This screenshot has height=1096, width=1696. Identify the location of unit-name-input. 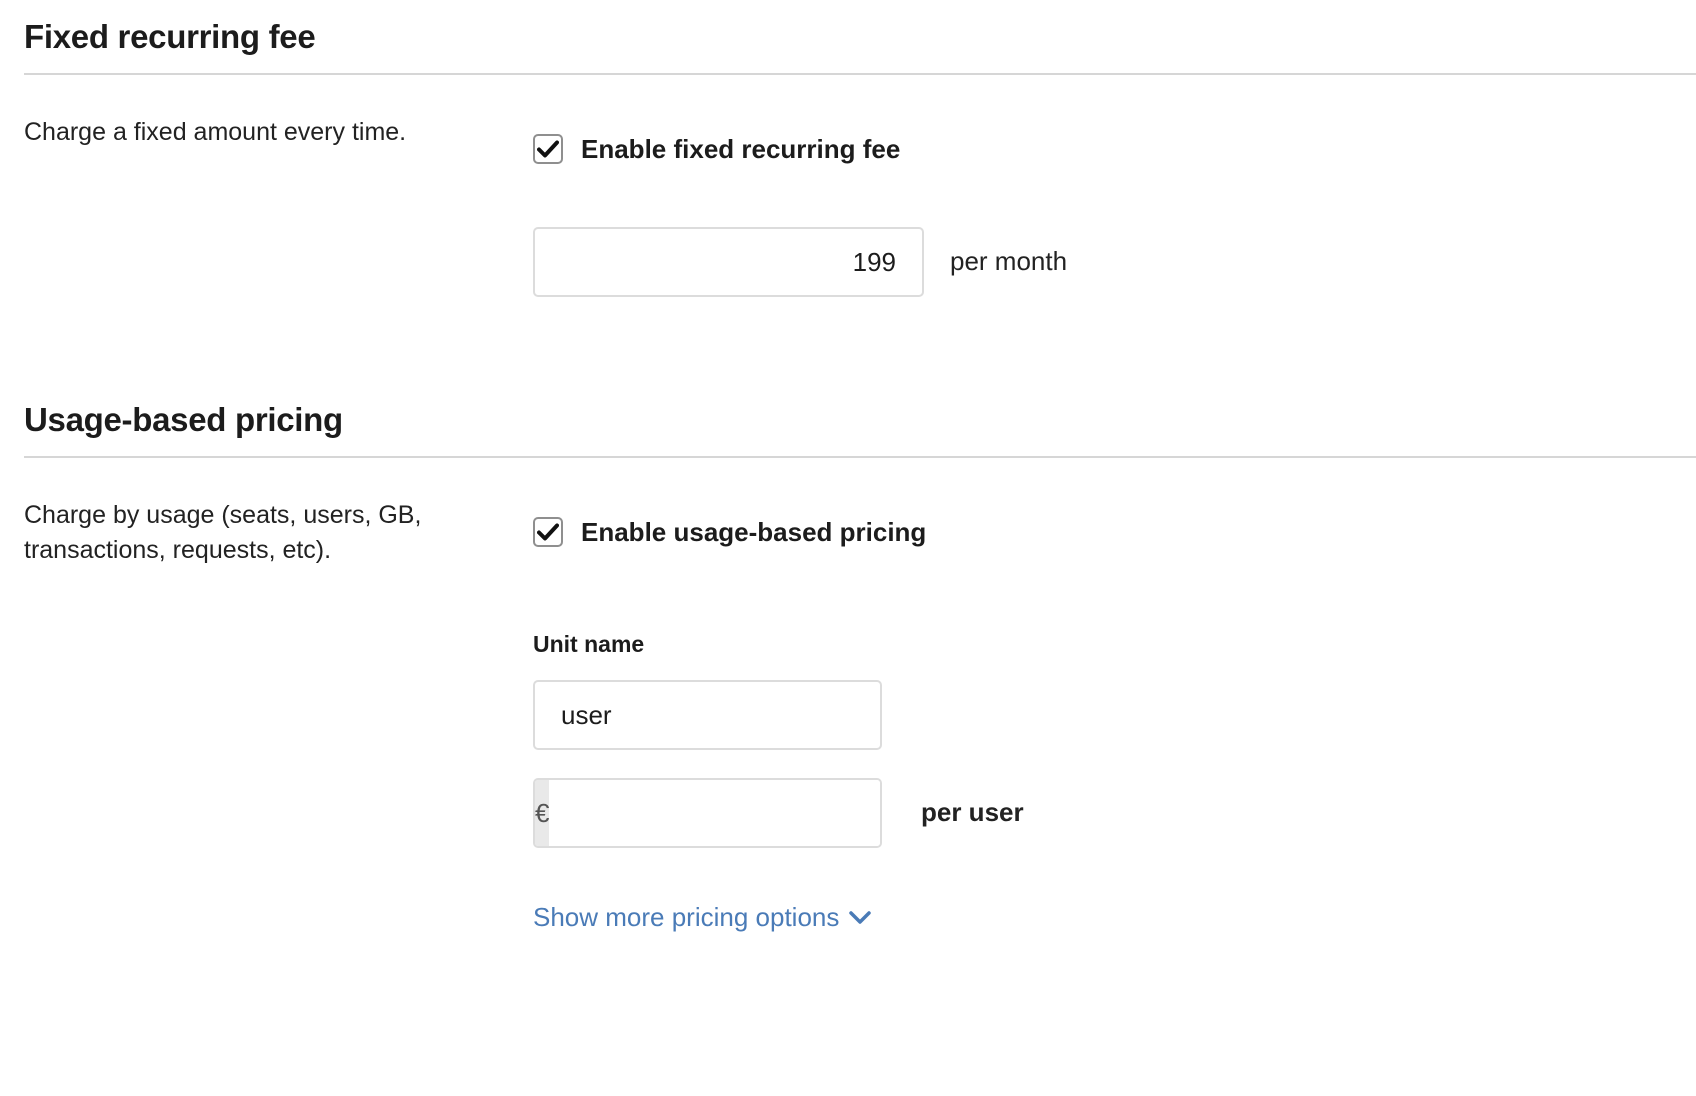
(707, 715).